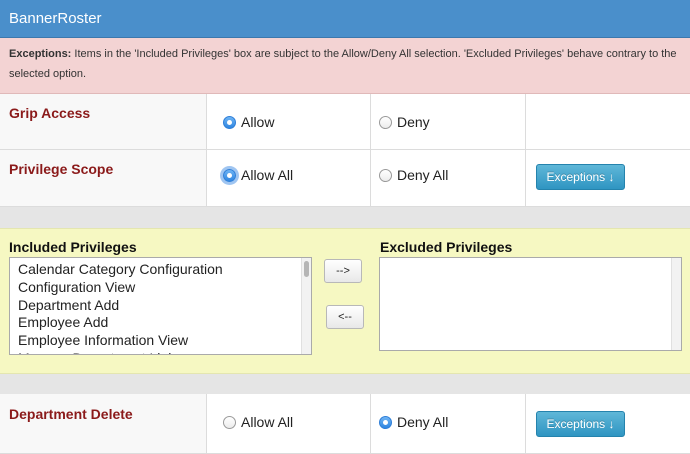  I want to click on grip-access-allow-cell: Allow, so click(289, 121).